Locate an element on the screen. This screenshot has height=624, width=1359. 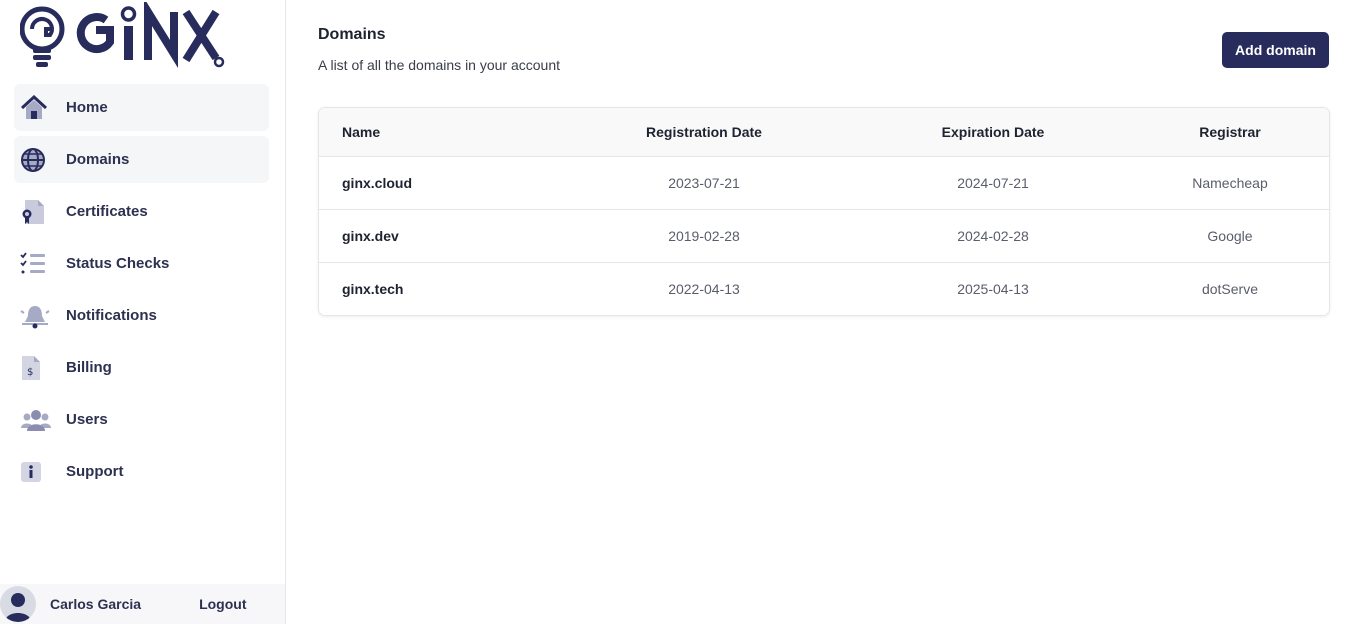
domain-name-cell: ginx.dev is located at coordinates (436, 235).